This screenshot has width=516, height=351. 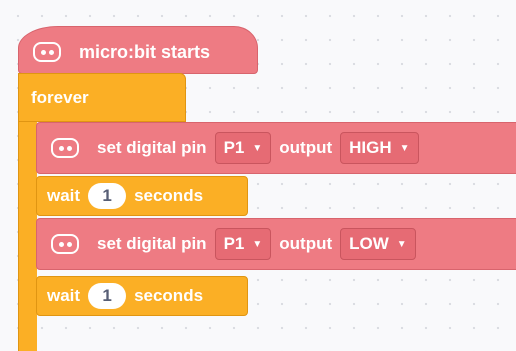 I want to click on output-value-dropdown: LOW ▼, so click(x=378, y=244).